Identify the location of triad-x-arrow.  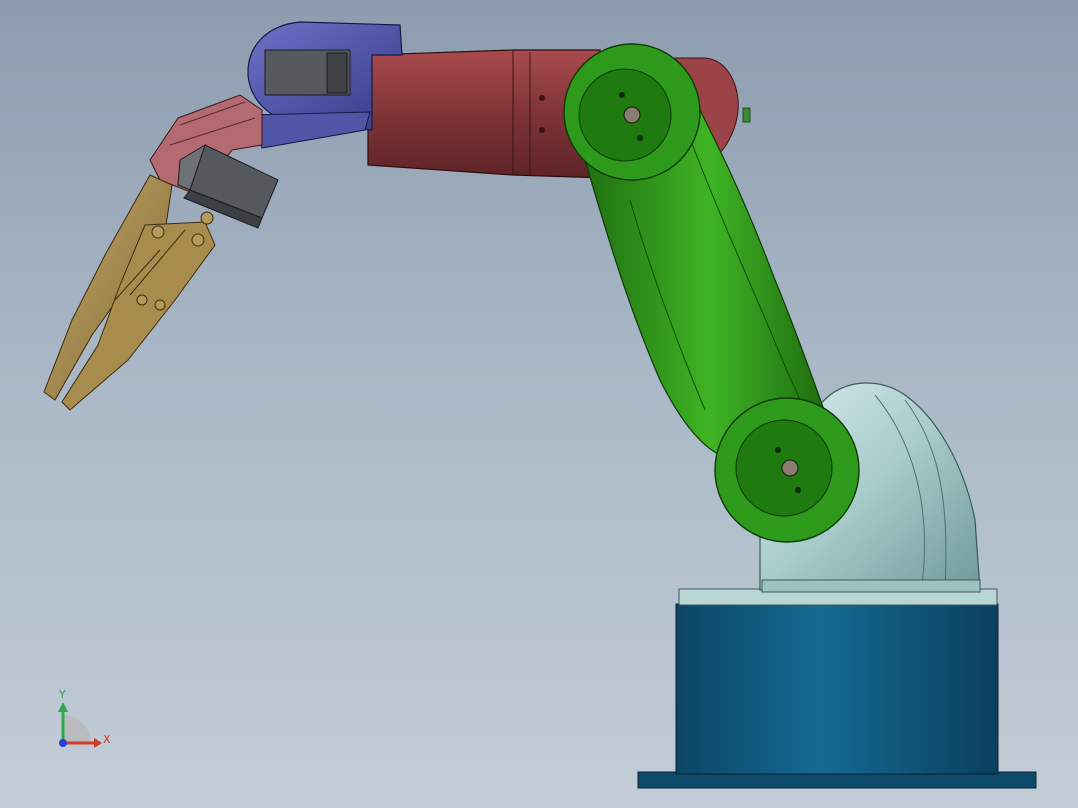
(98, 743).